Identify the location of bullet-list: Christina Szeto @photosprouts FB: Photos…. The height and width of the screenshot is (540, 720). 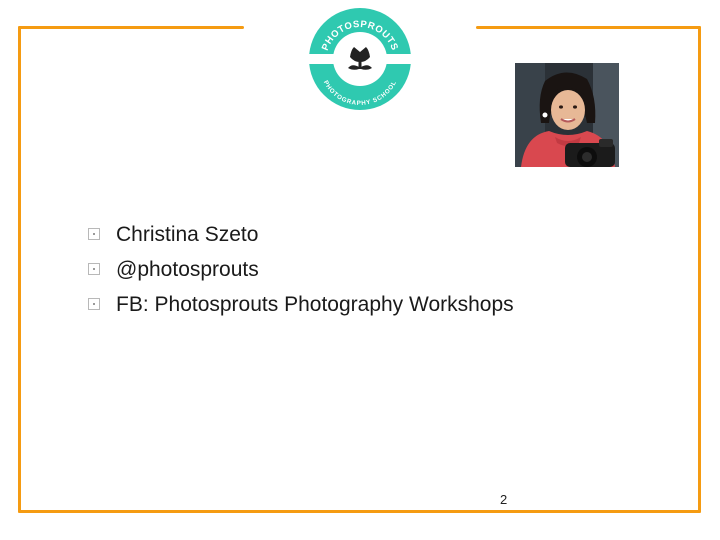
(301, 274).